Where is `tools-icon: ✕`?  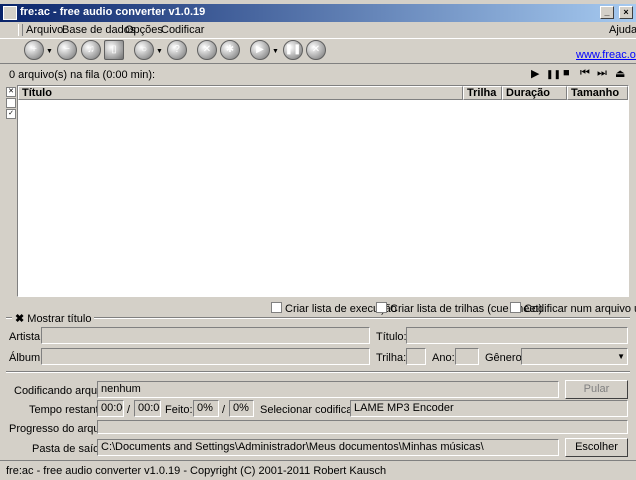 tools-icon: ✕ is located at coordinates (207, 50).